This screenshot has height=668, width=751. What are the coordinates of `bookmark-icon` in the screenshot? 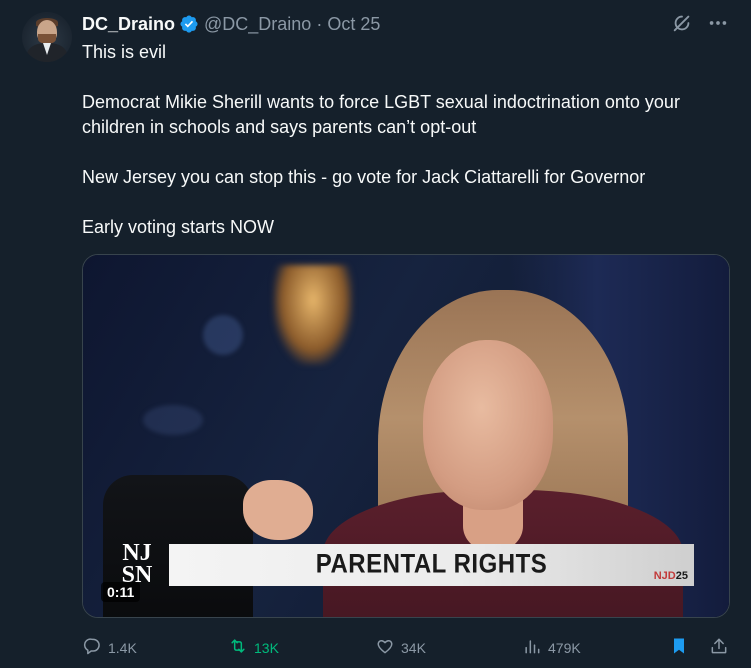 It's located at (679, 647).